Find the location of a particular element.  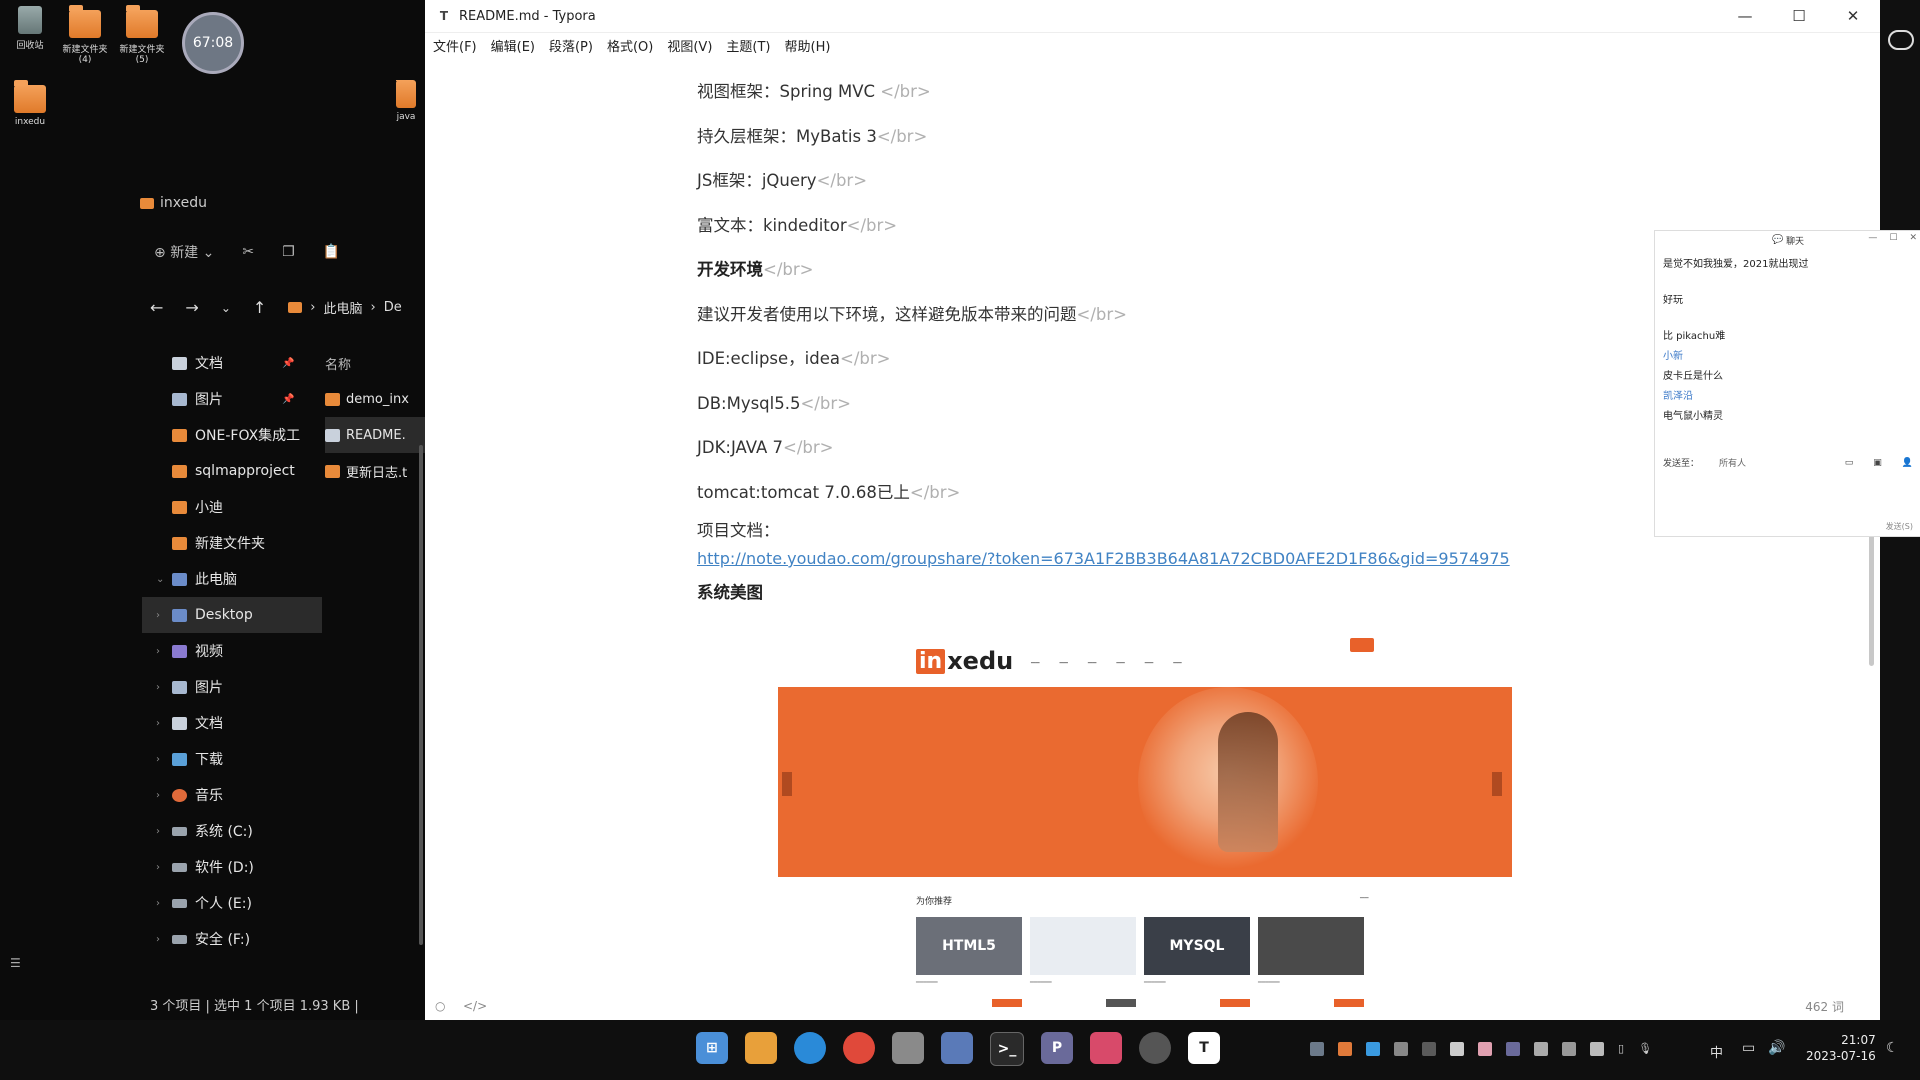

nav-item-docs-pc: › 文档 is located at coordinates (282, 723).